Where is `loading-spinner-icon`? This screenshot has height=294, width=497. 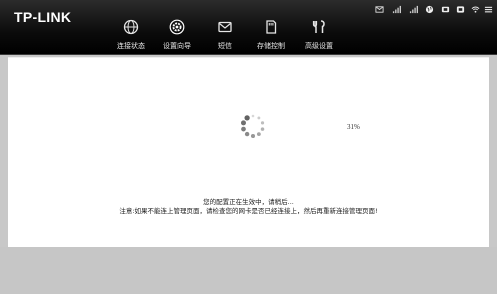
loading-spinner-icon is located at coordinates (252, 126).